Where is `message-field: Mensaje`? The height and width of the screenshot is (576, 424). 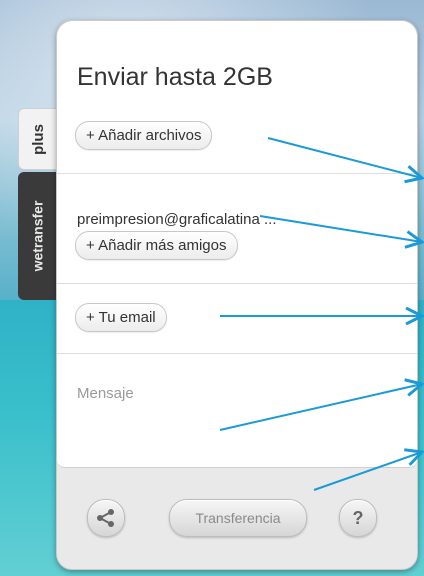
message-field: Mensaje is located at coordinates (105, 393).